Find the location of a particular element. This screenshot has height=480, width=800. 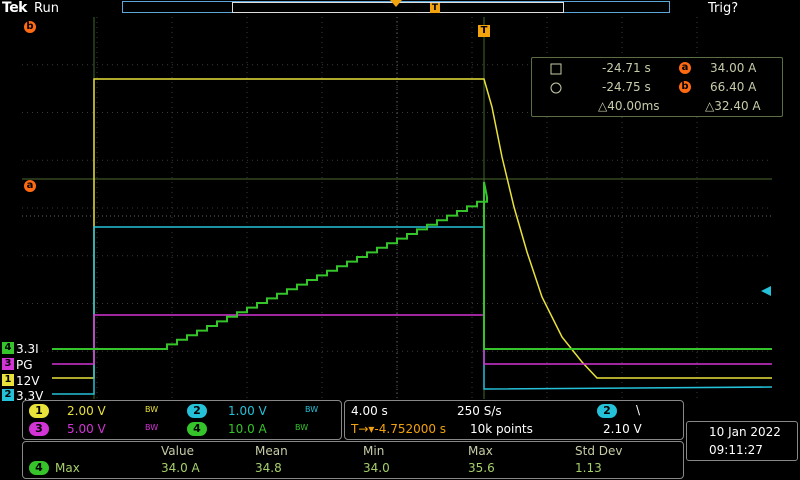

ch2-chip: 2 is located at coordinates (197, 411).